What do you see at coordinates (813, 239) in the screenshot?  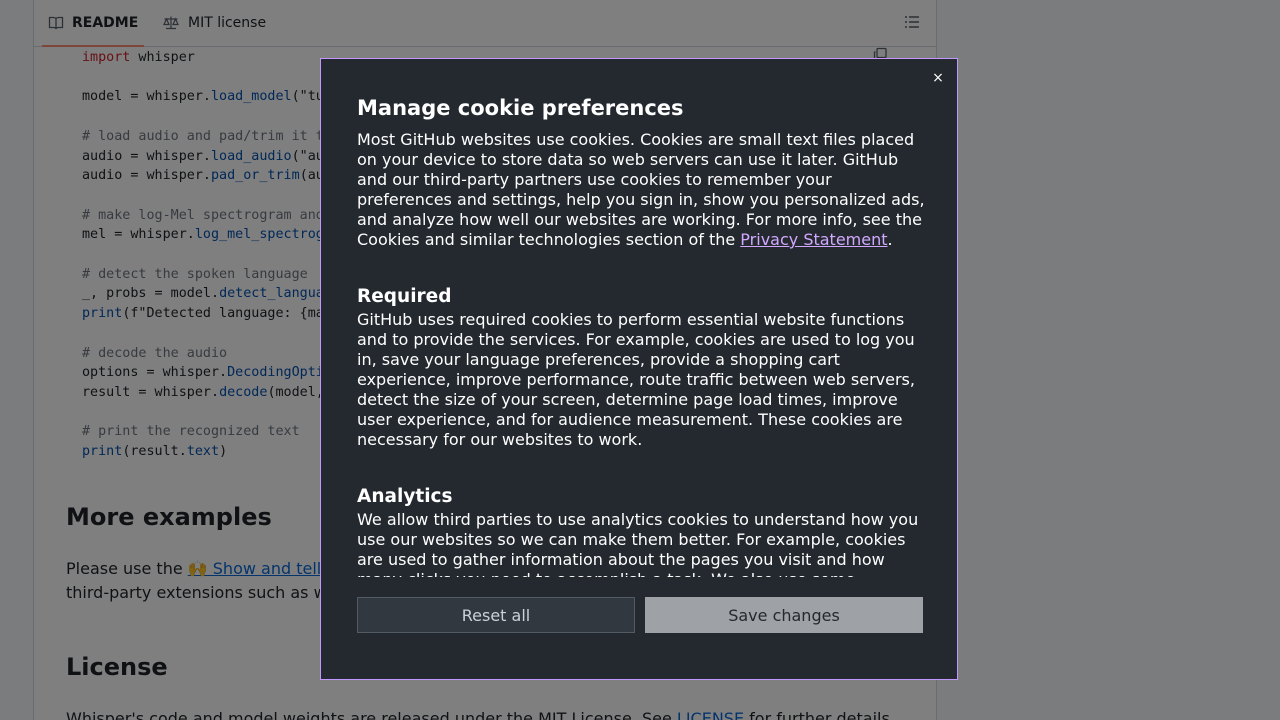 I see `privacy-statement-link: Privacy Statement` at bounding box center [813, 239].